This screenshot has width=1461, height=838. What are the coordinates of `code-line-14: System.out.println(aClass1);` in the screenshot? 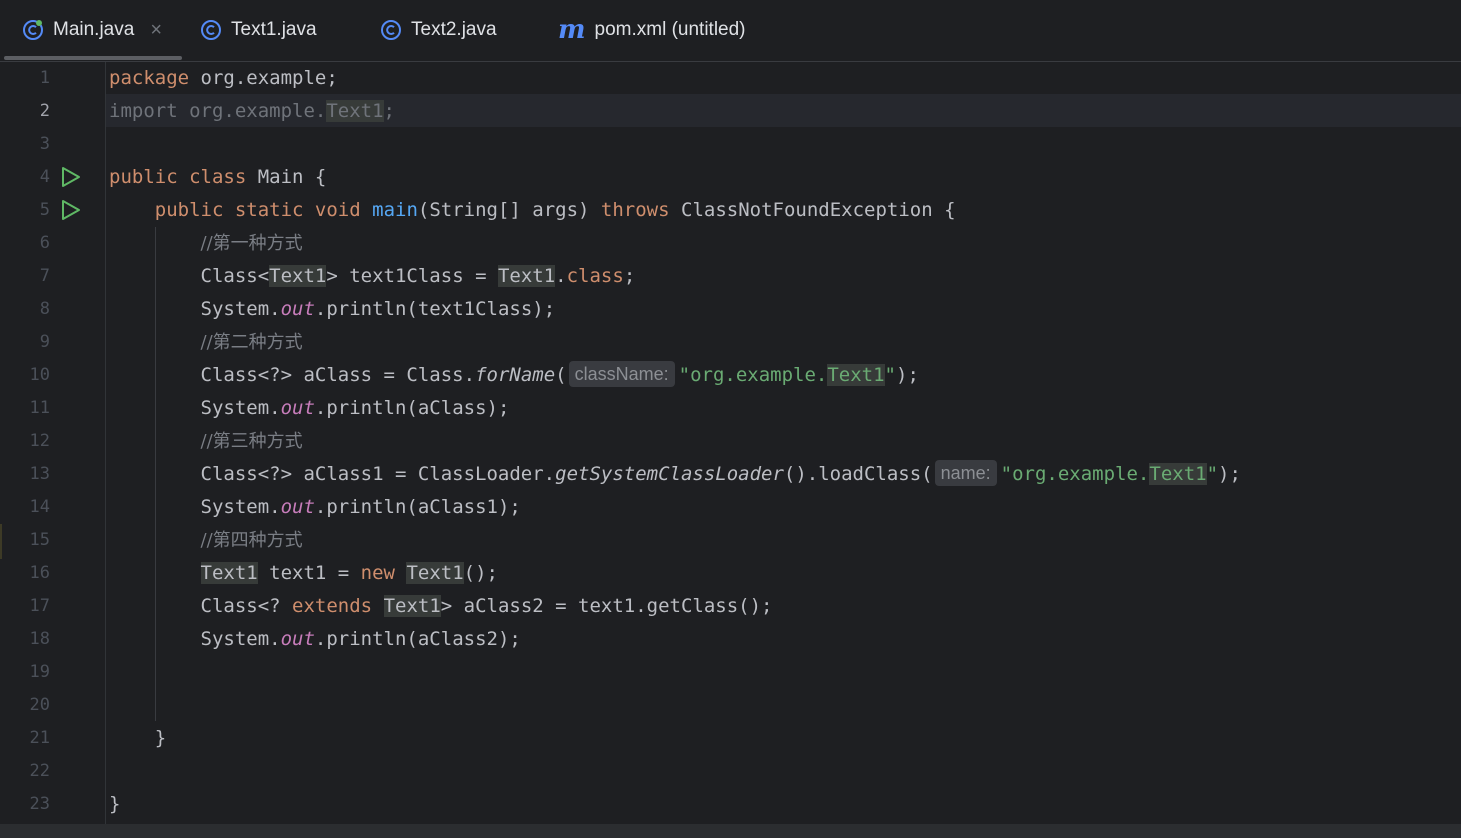 It's located at (315, 507).